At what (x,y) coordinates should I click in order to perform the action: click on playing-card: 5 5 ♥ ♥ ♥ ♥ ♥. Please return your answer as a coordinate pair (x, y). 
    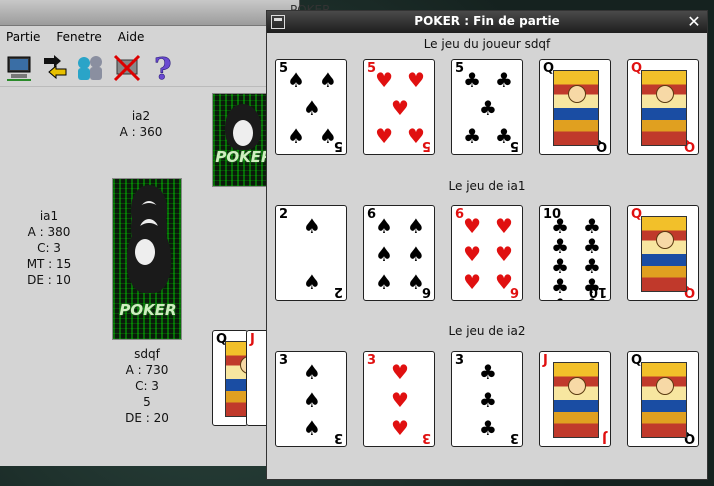
    Looking at the image, I should click on (399, 107).